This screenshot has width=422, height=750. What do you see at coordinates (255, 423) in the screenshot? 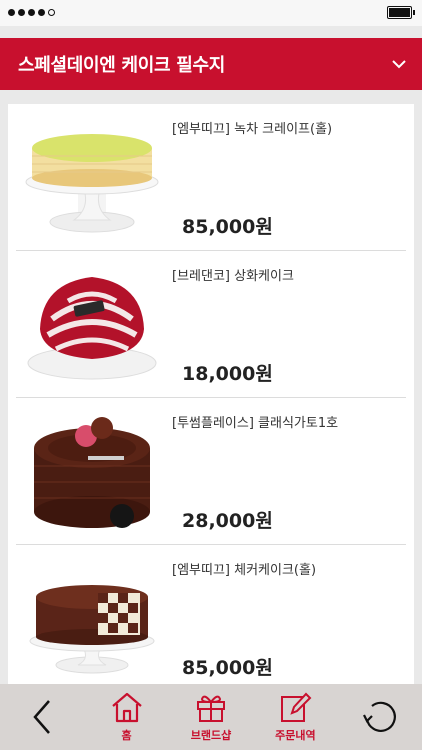
I see `product-name: [투썸플레이스] 클래식가토1호` at bounding box center [255, 423].